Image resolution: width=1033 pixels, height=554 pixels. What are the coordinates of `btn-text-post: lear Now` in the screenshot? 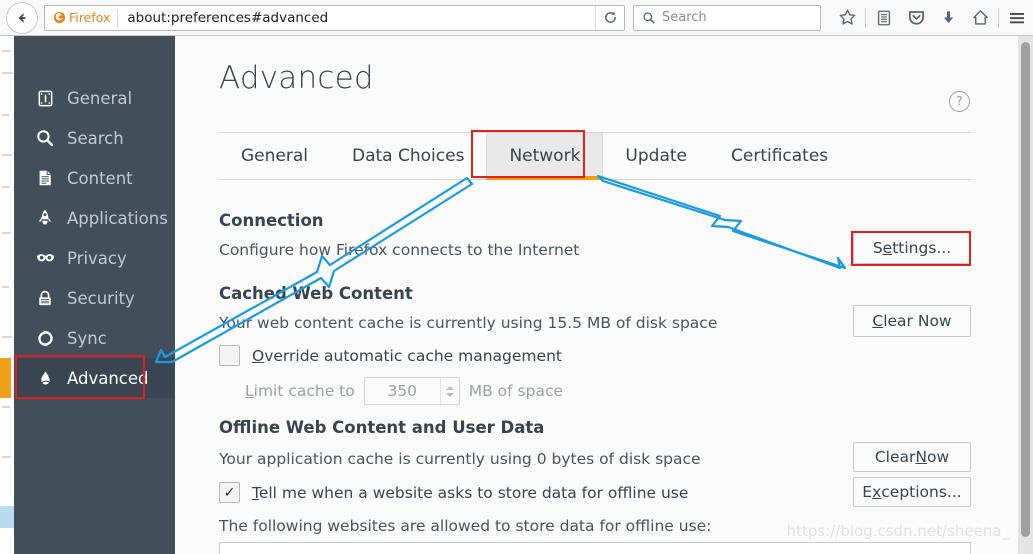 It's located at (917, 321).